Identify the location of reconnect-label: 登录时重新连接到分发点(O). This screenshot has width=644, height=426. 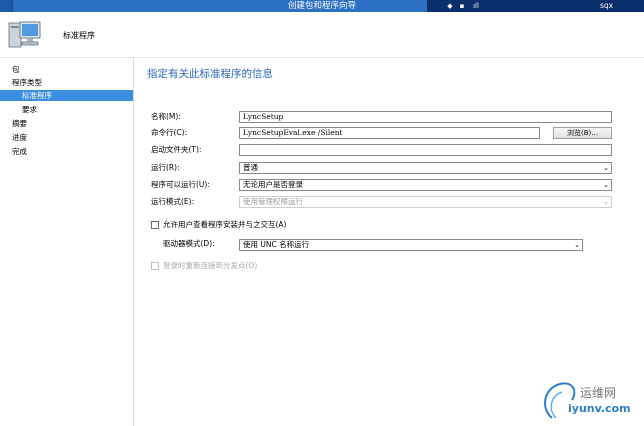
(210, 265).